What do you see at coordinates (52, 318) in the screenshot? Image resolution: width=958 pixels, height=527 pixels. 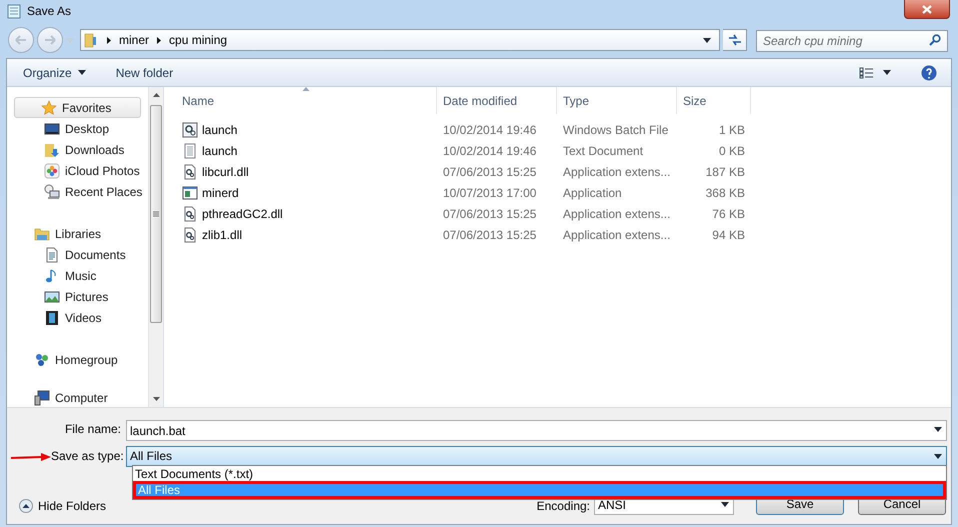 I see `film-strip-icon` at bounding box center [52, 318].